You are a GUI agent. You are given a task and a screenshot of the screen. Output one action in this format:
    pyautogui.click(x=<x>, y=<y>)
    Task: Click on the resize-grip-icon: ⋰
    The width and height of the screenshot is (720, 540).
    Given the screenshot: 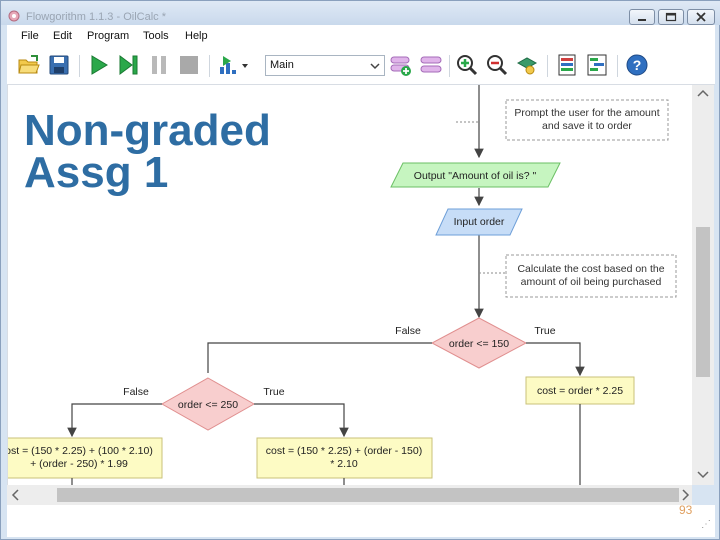 What is the action you would take?
    pyautogui.click(x=706, y=524)
    